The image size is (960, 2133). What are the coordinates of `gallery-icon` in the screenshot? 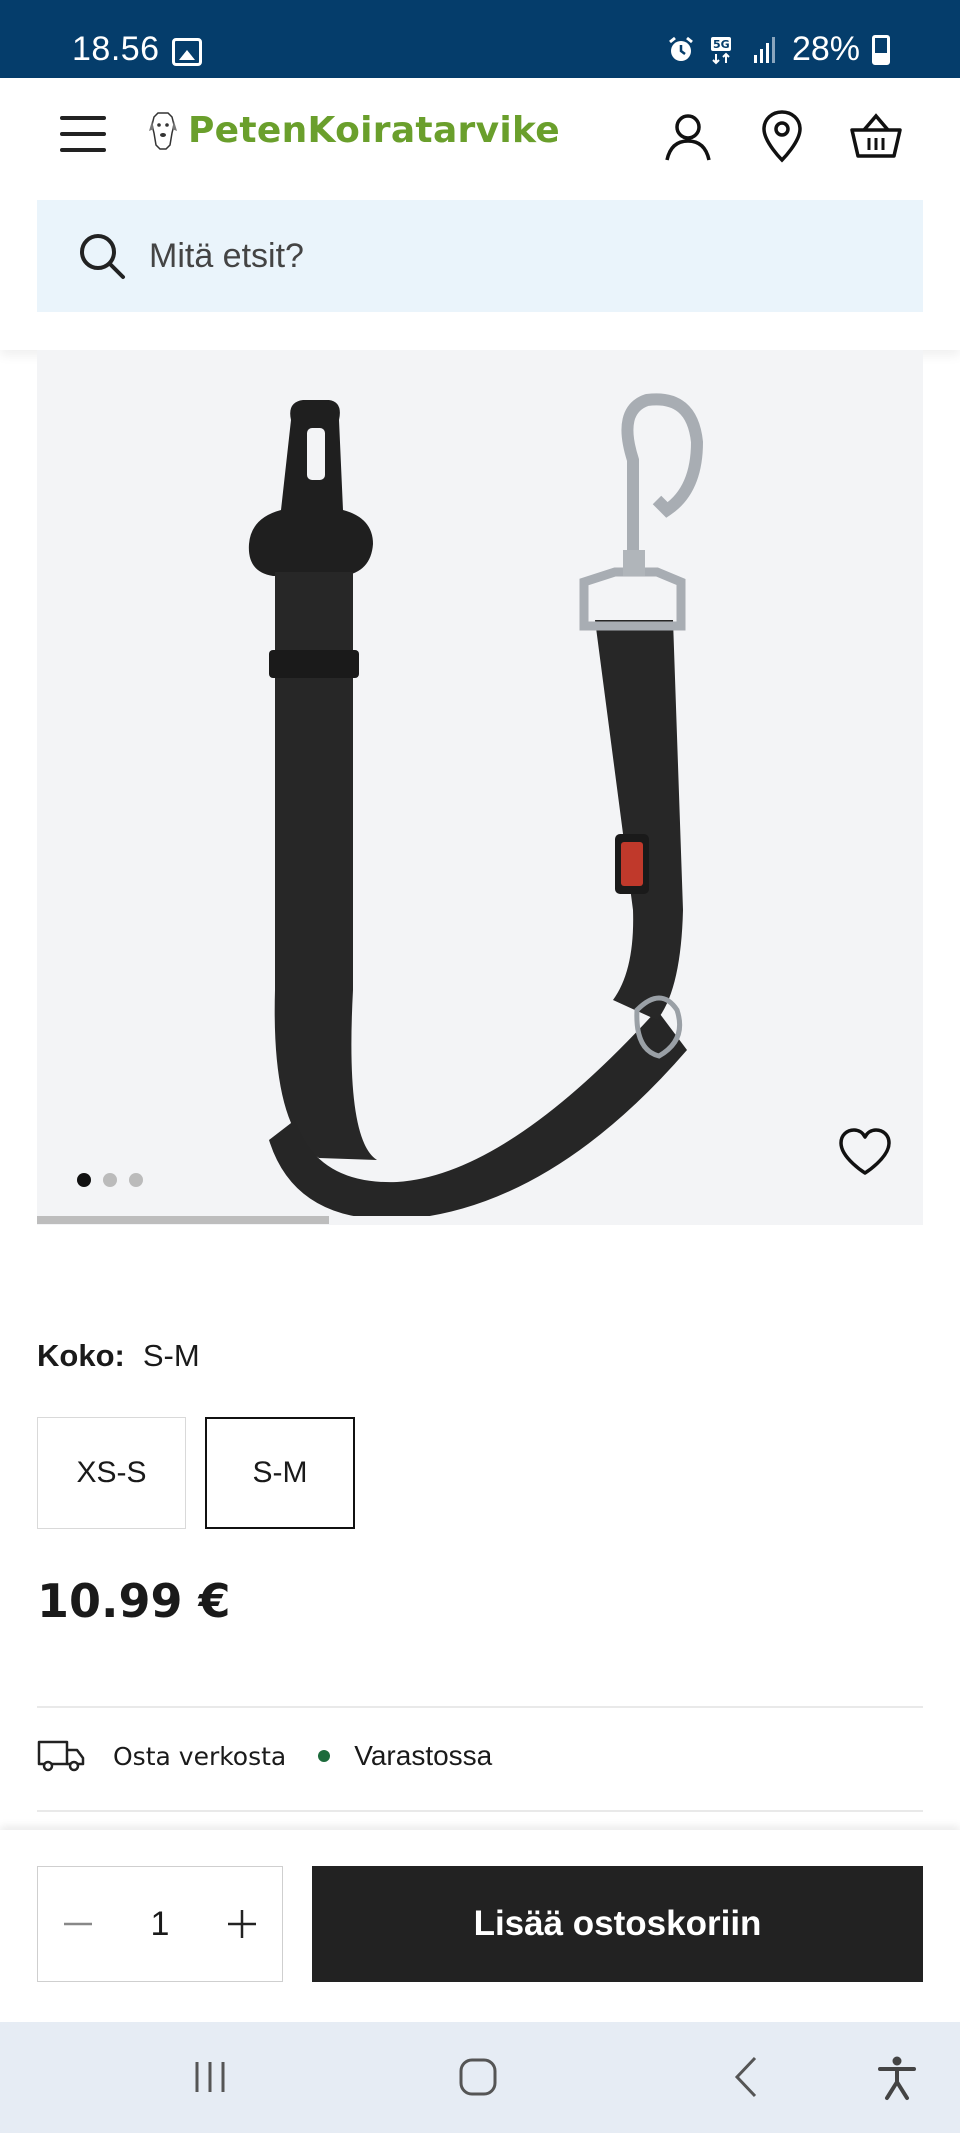 It's located at (187, 52).